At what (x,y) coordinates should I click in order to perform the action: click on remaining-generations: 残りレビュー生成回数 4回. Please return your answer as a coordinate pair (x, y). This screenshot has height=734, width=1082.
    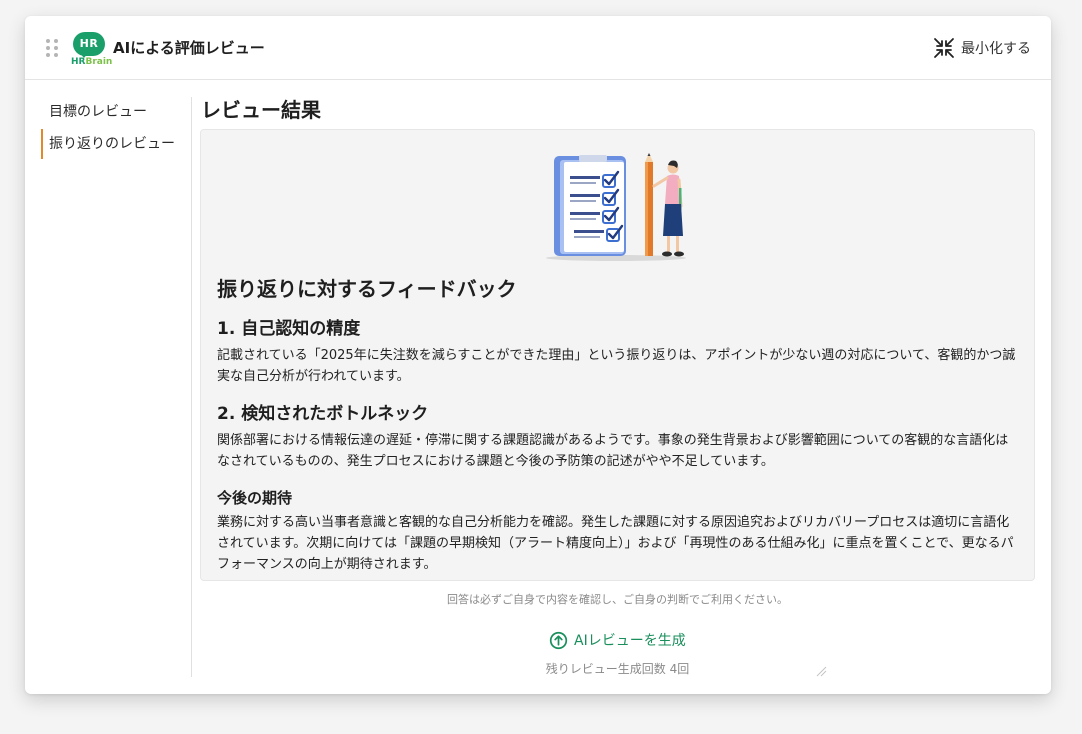
    Looking at the image, I should click on (617, 669).